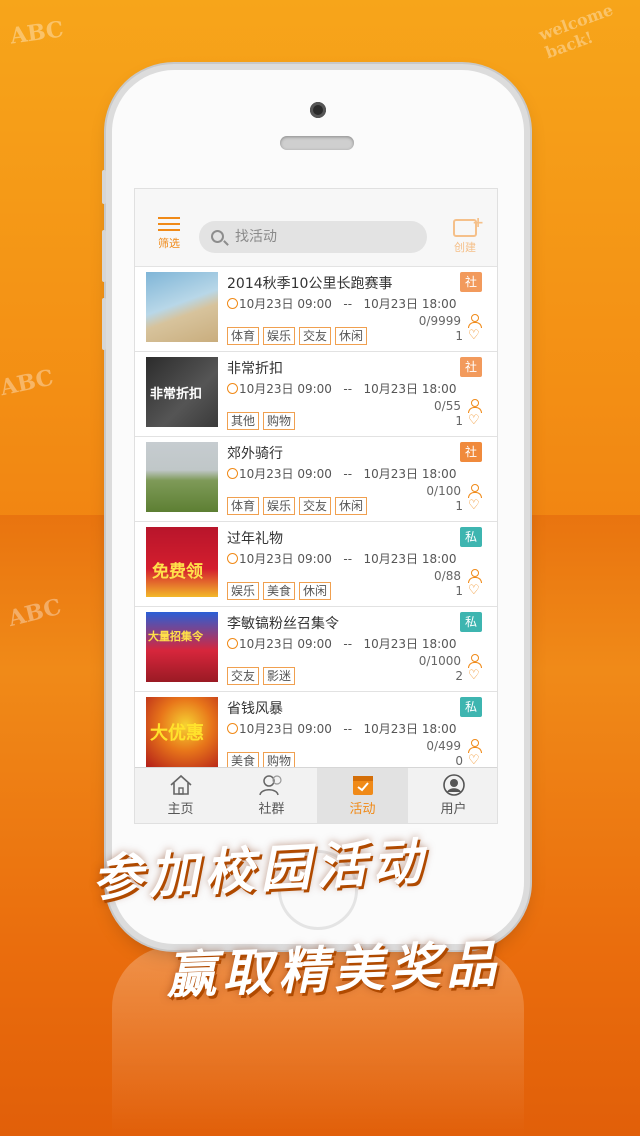 Image resolution: width=640 pixels, height=1136 pixels. Describe the element at coordinates (318, 110) in the screenshot. I see `front-camera` at that location.